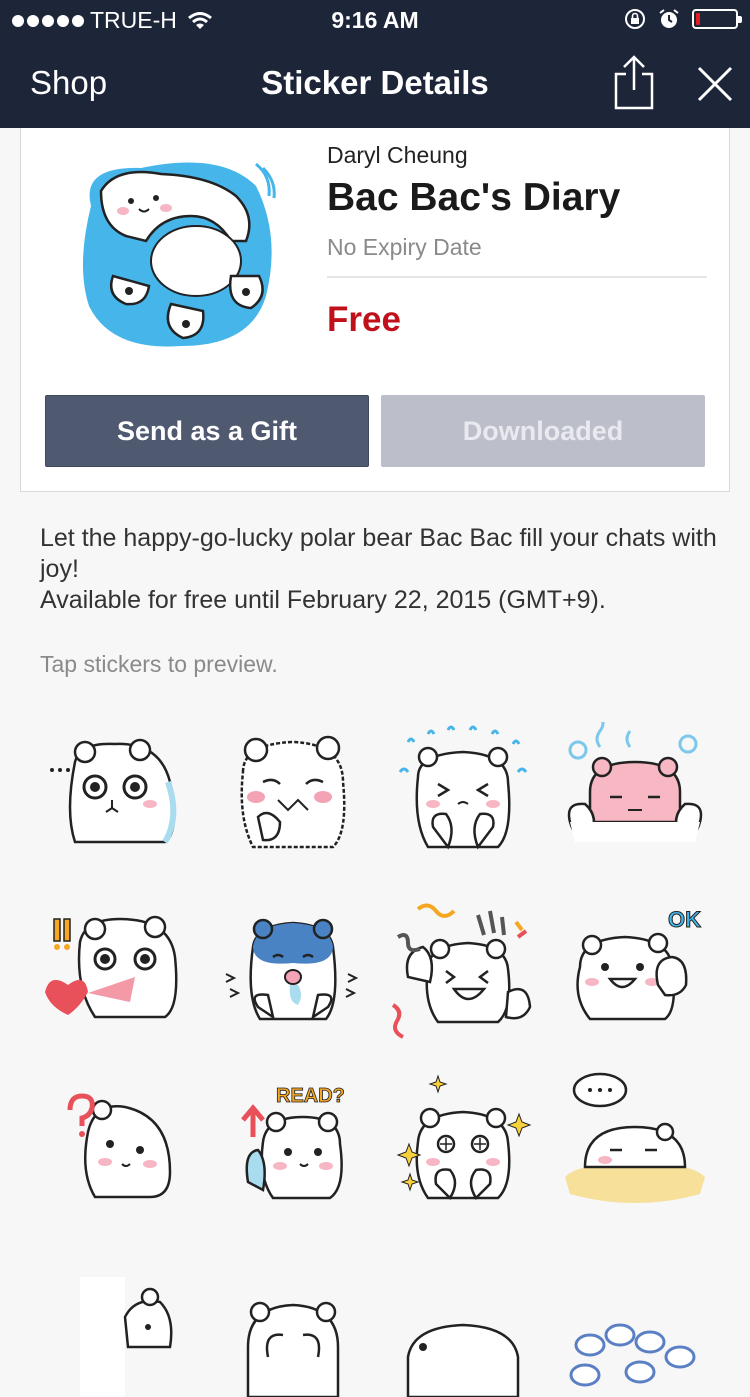 This screenshot has width=750, height=1397. Describe the element at coordinates (517, 277) in the screenshot. I see `divider` at that location.